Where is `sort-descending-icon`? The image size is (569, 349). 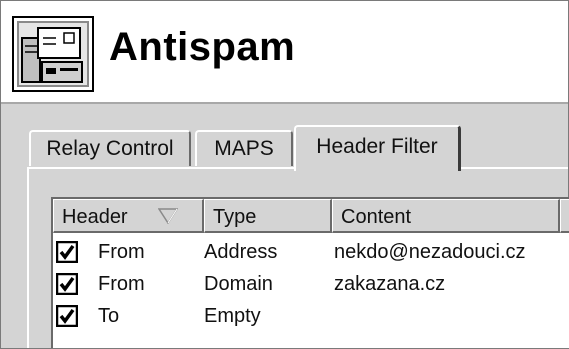 sort-descending-icon is located at coordinates (168, 216).